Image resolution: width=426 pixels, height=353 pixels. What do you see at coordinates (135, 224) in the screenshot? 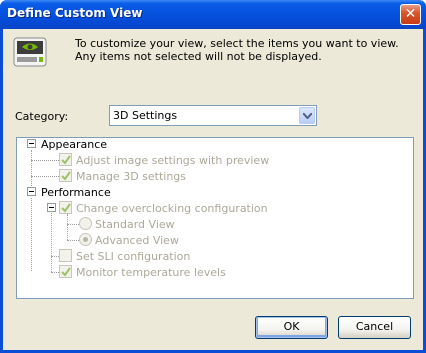
I see `option-standard-view: Standard View` at bounding box center [135, 224].